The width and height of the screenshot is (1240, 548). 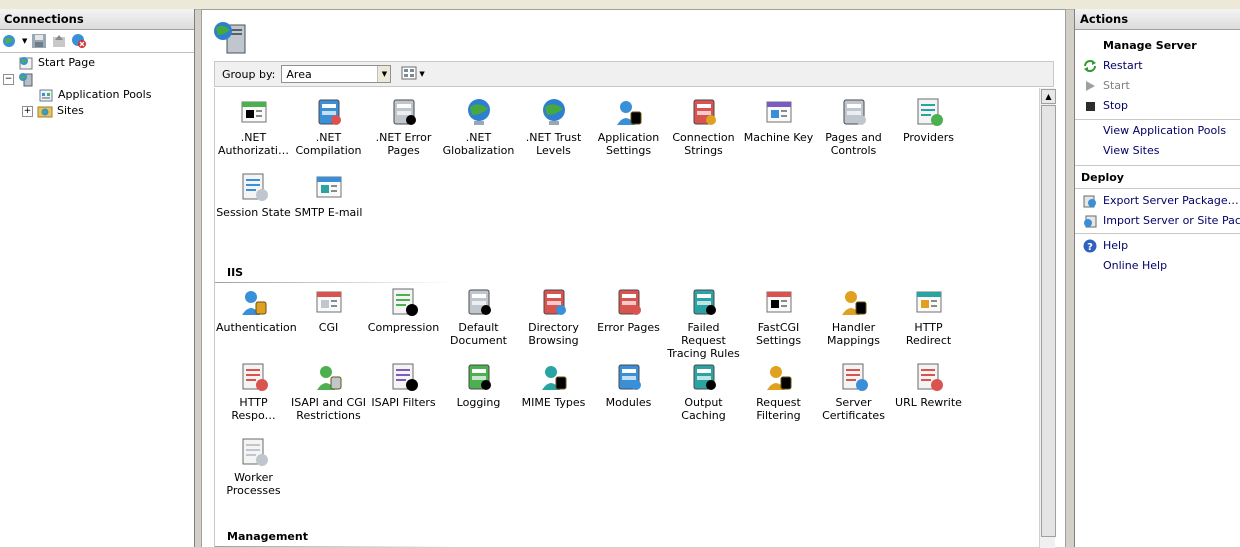 What do you see at coordinates (256, 310) in the screenshot?
I see `feature-authentication: Authentication` at bounding box center [256, 310].